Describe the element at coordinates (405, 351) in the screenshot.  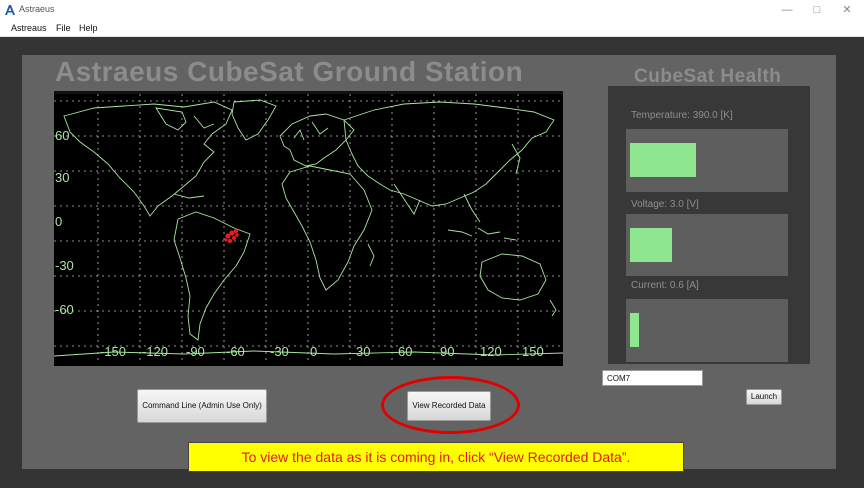
I see `lon-label: 60` at that location.